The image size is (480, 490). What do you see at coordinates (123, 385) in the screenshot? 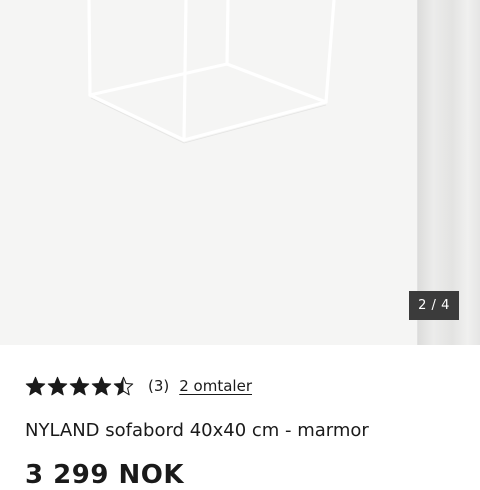
I see `star-half-icon` at bounding box center [123, 385].